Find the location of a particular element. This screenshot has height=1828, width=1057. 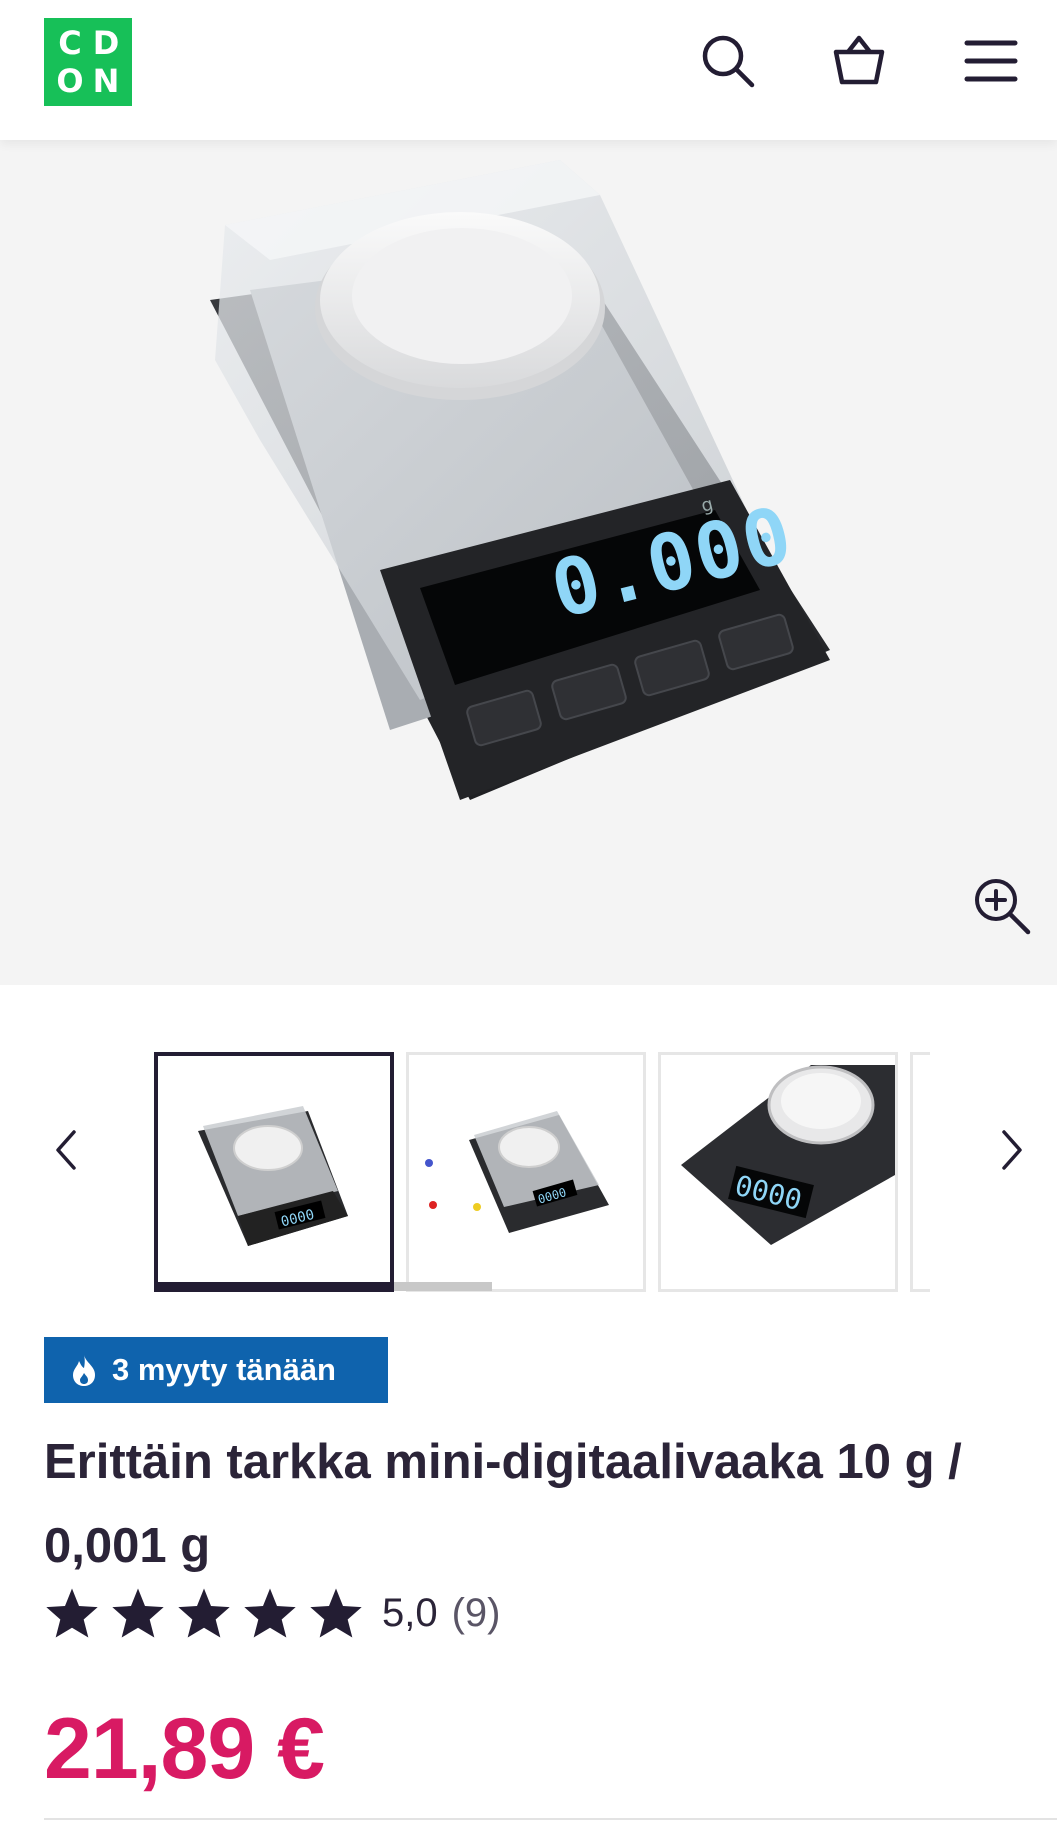

cdon-logo: C D O N is located at coordinates (88, 62).